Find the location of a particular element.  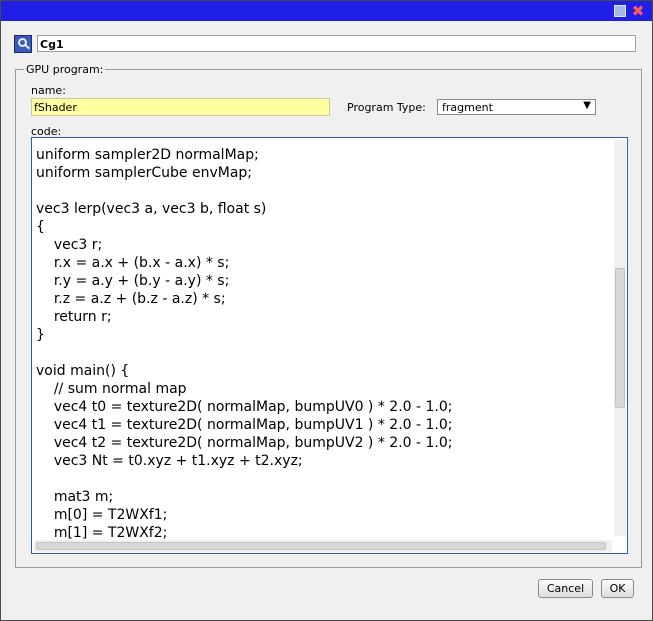

vertical-scrollbar is located at coordinates (620, 338).